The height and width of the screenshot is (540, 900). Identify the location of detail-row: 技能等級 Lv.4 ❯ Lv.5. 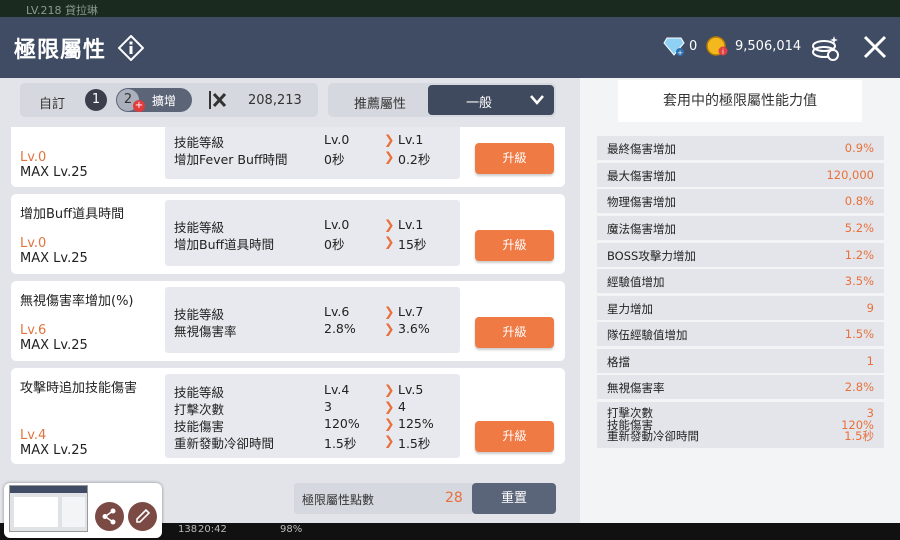
(299, 391).